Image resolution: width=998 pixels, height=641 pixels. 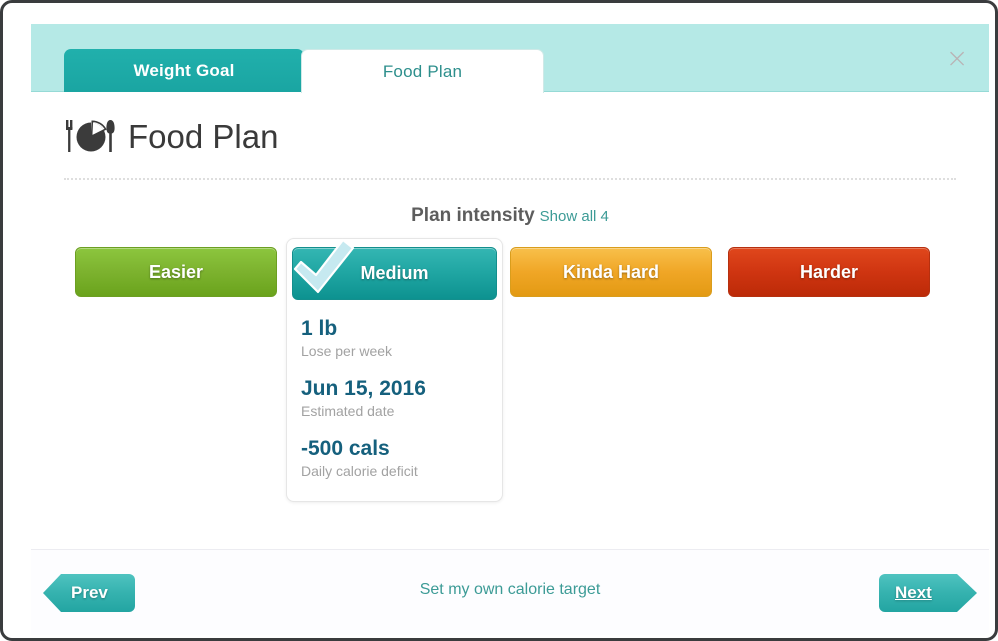 What do you see at coordinates (347, 351) in the screenshot?
I see `stat-label-lose-per-week: Lose per week` at bounding box center [347, 351].